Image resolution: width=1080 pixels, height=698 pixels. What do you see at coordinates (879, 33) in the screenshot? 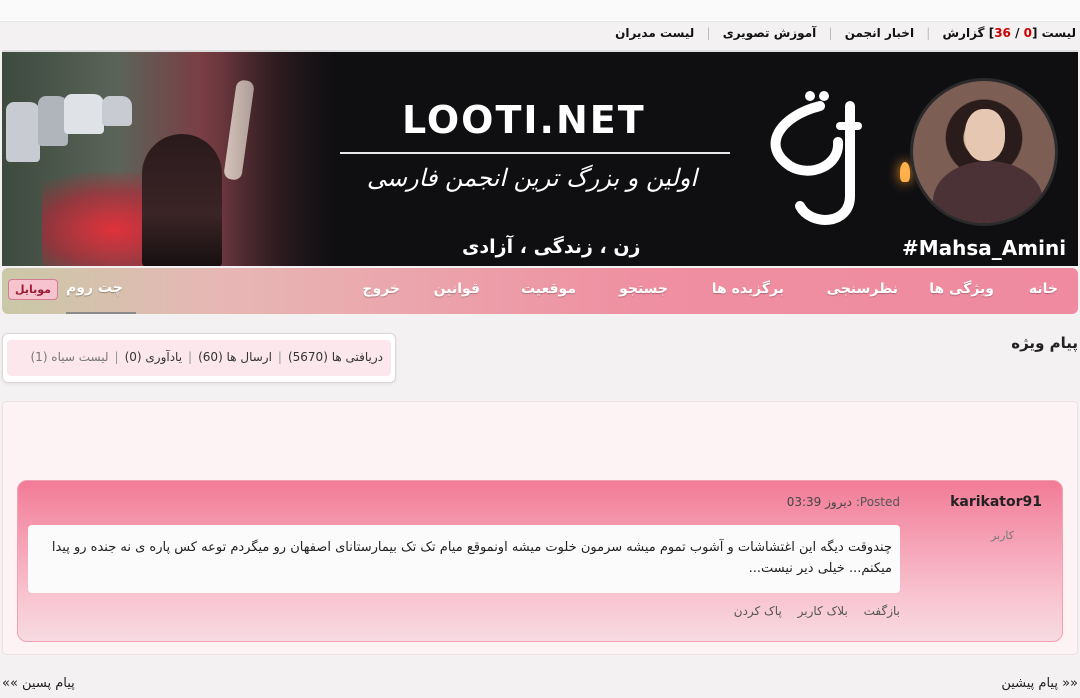
I see `forum-news-link: اخبار انجمن` at bounding box center [879, 33].